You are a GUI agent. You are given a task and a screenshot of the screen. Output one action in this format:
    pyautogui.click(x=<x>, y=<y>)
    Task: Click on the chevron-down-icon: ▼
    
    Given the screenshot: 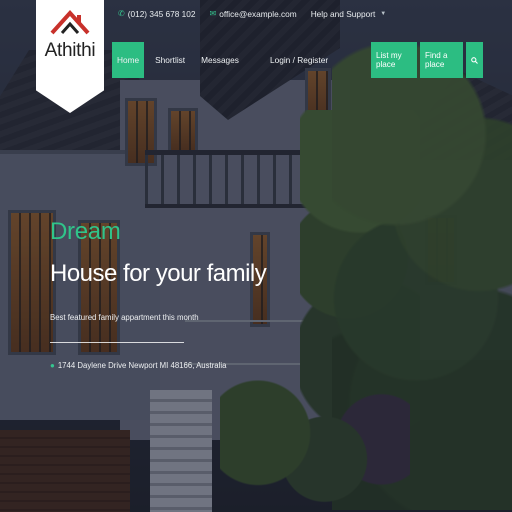 What is the action you would take?
    pyautogui.click(x=383, y=14)
    